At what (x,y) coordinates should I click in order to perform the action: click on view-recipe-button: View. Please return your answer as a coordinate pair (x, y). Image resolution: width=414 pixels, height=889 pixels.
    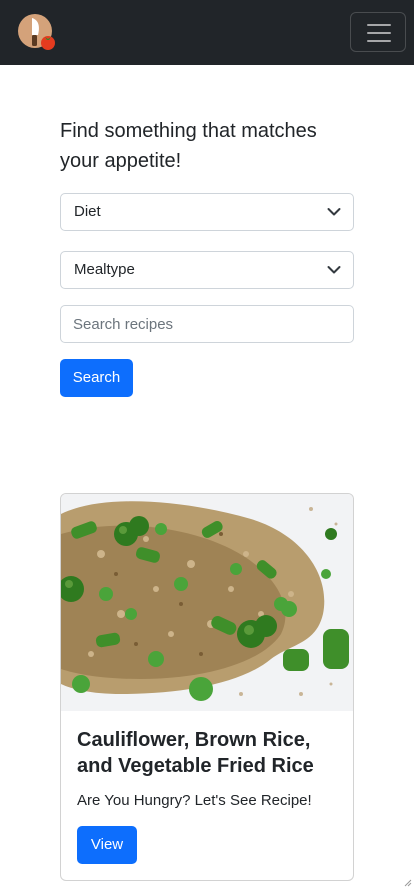
    Looking at the image, I should click on (107, 845).